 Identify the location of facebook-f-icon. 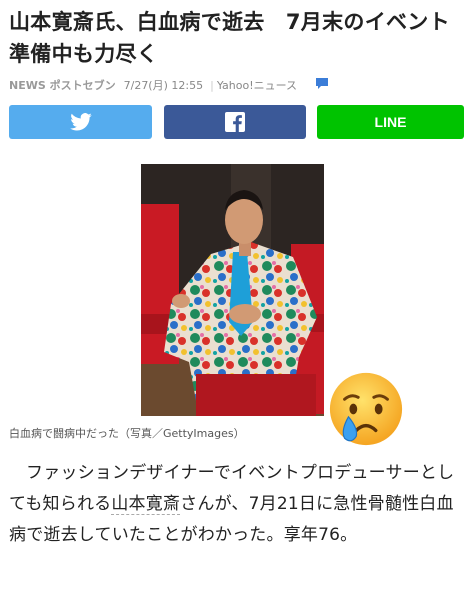
(235, 122).